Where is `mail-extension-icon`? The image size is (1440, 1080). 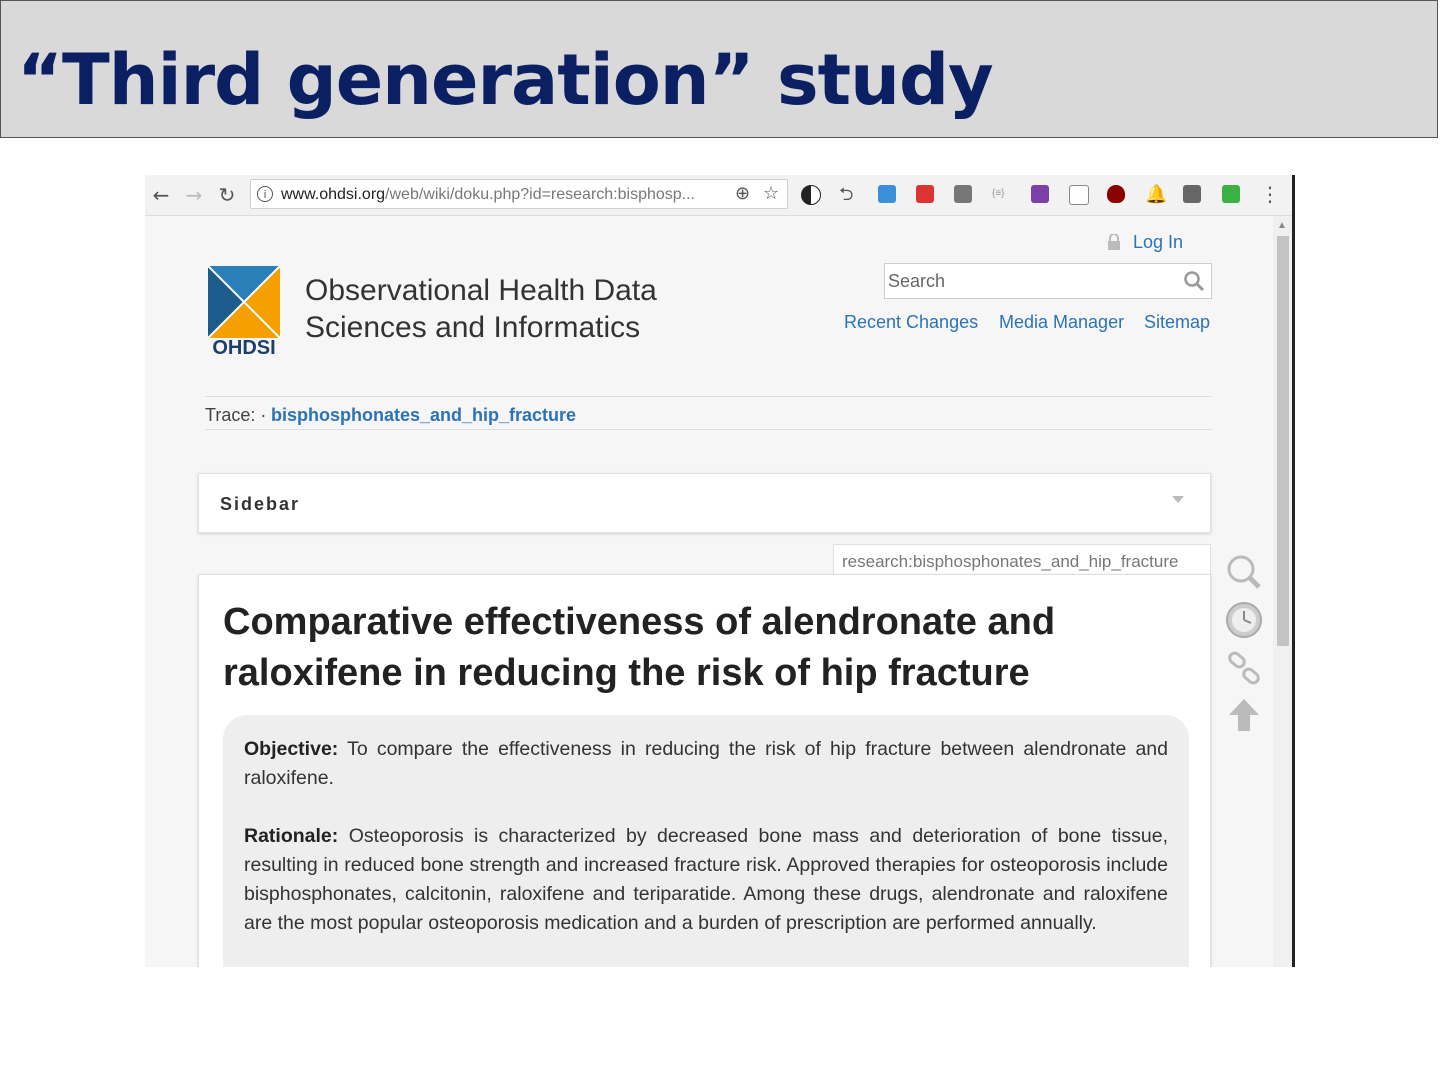
mail-extension-icon is located at coordinates (1192, 194).